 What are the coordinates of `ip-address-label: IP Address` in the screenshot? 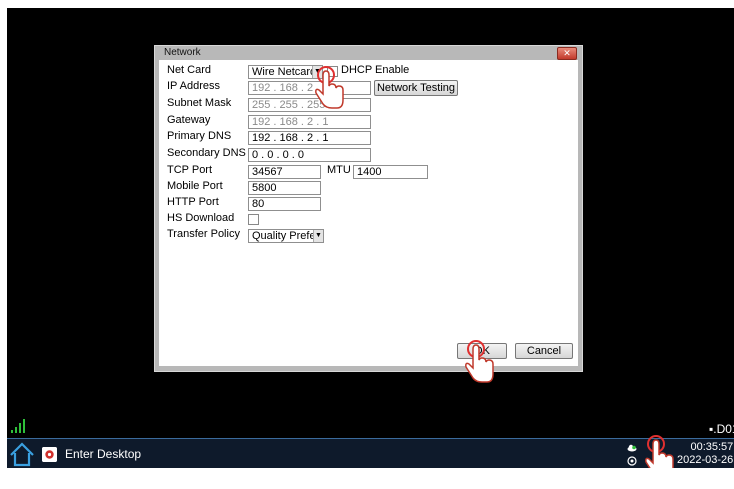 It's located at (193, 86).